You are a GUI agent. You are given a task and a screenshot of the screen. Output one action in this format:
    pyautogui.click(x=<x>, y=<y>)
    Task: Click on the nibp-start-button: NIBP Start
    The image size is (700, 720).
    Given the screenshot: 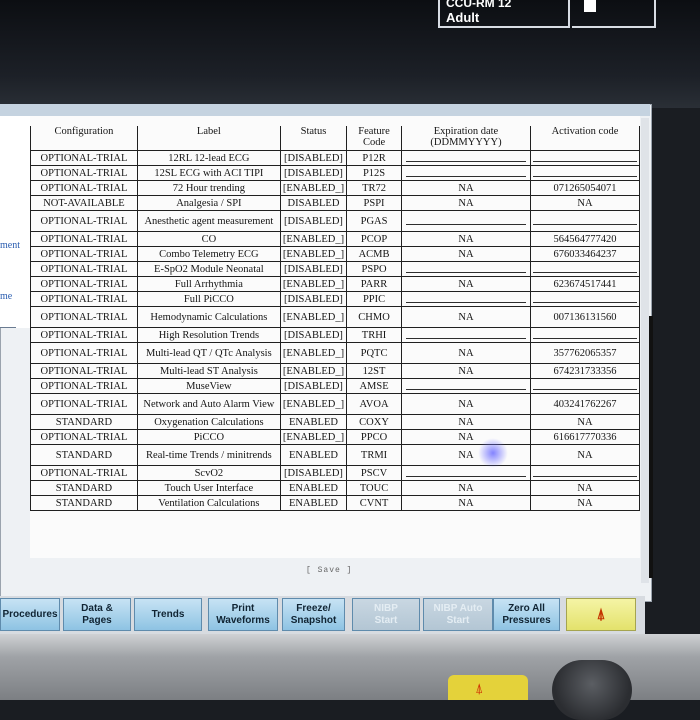 What is the action you would take?
    pyautogui.click(x=386, y=614)
    